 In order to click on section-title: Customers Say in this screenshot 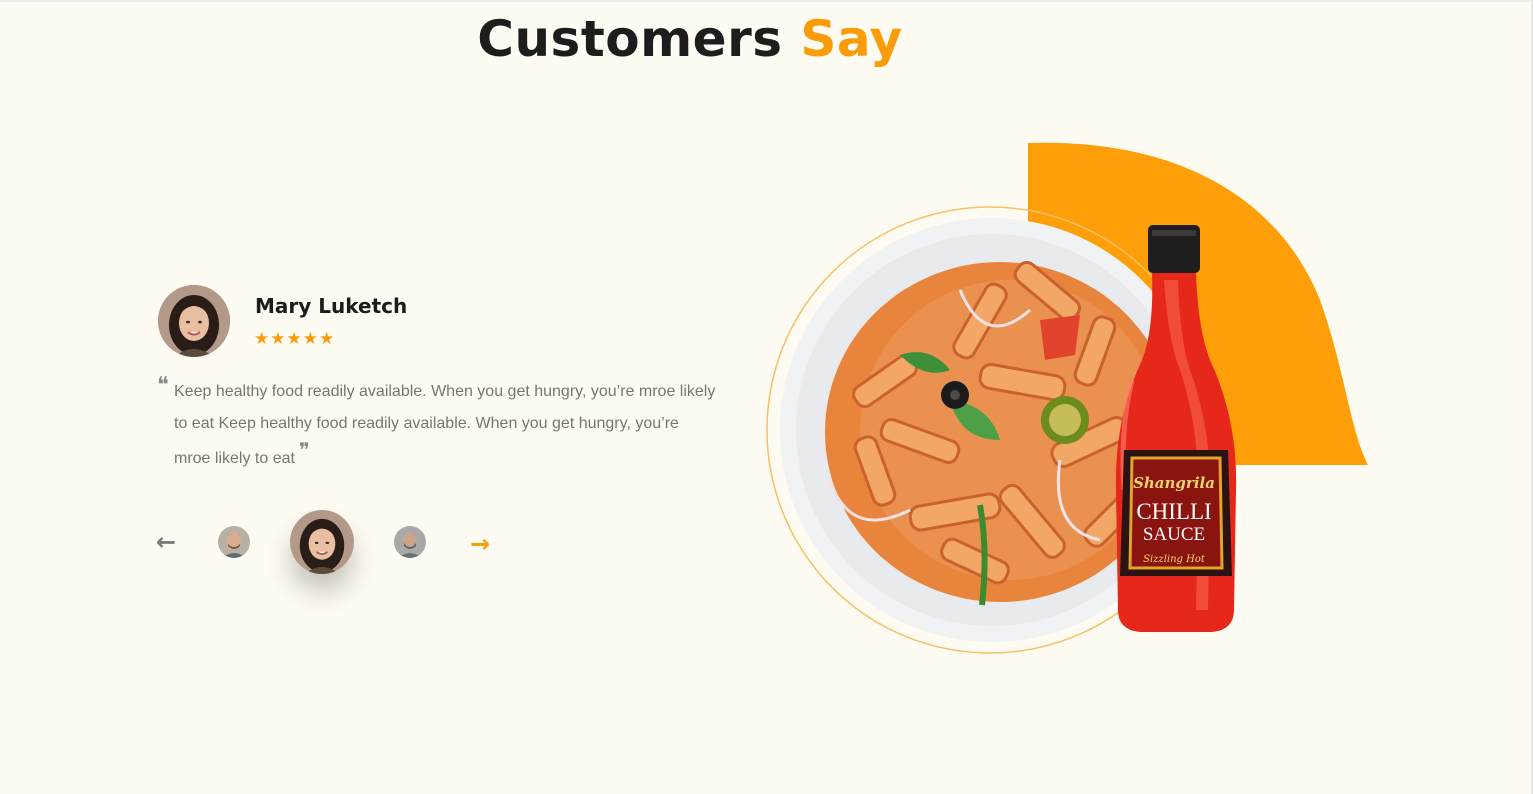, I will do `click(690, 39)`.